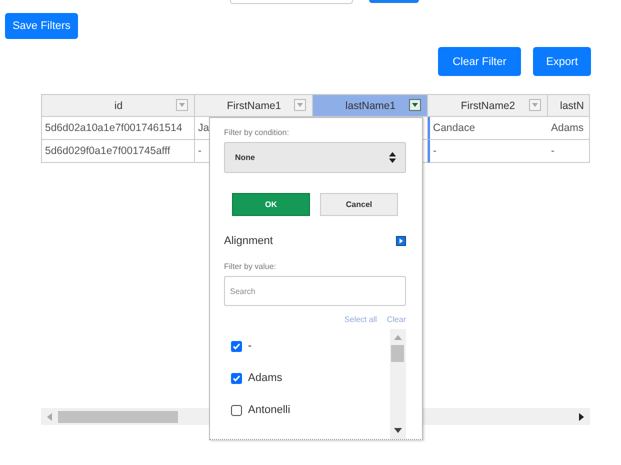 The image size is (621, 465). What do you see at coordinates (204, 128) in the screenshot?
I see `table-cell: Ja` at bounding box center [204, 128].